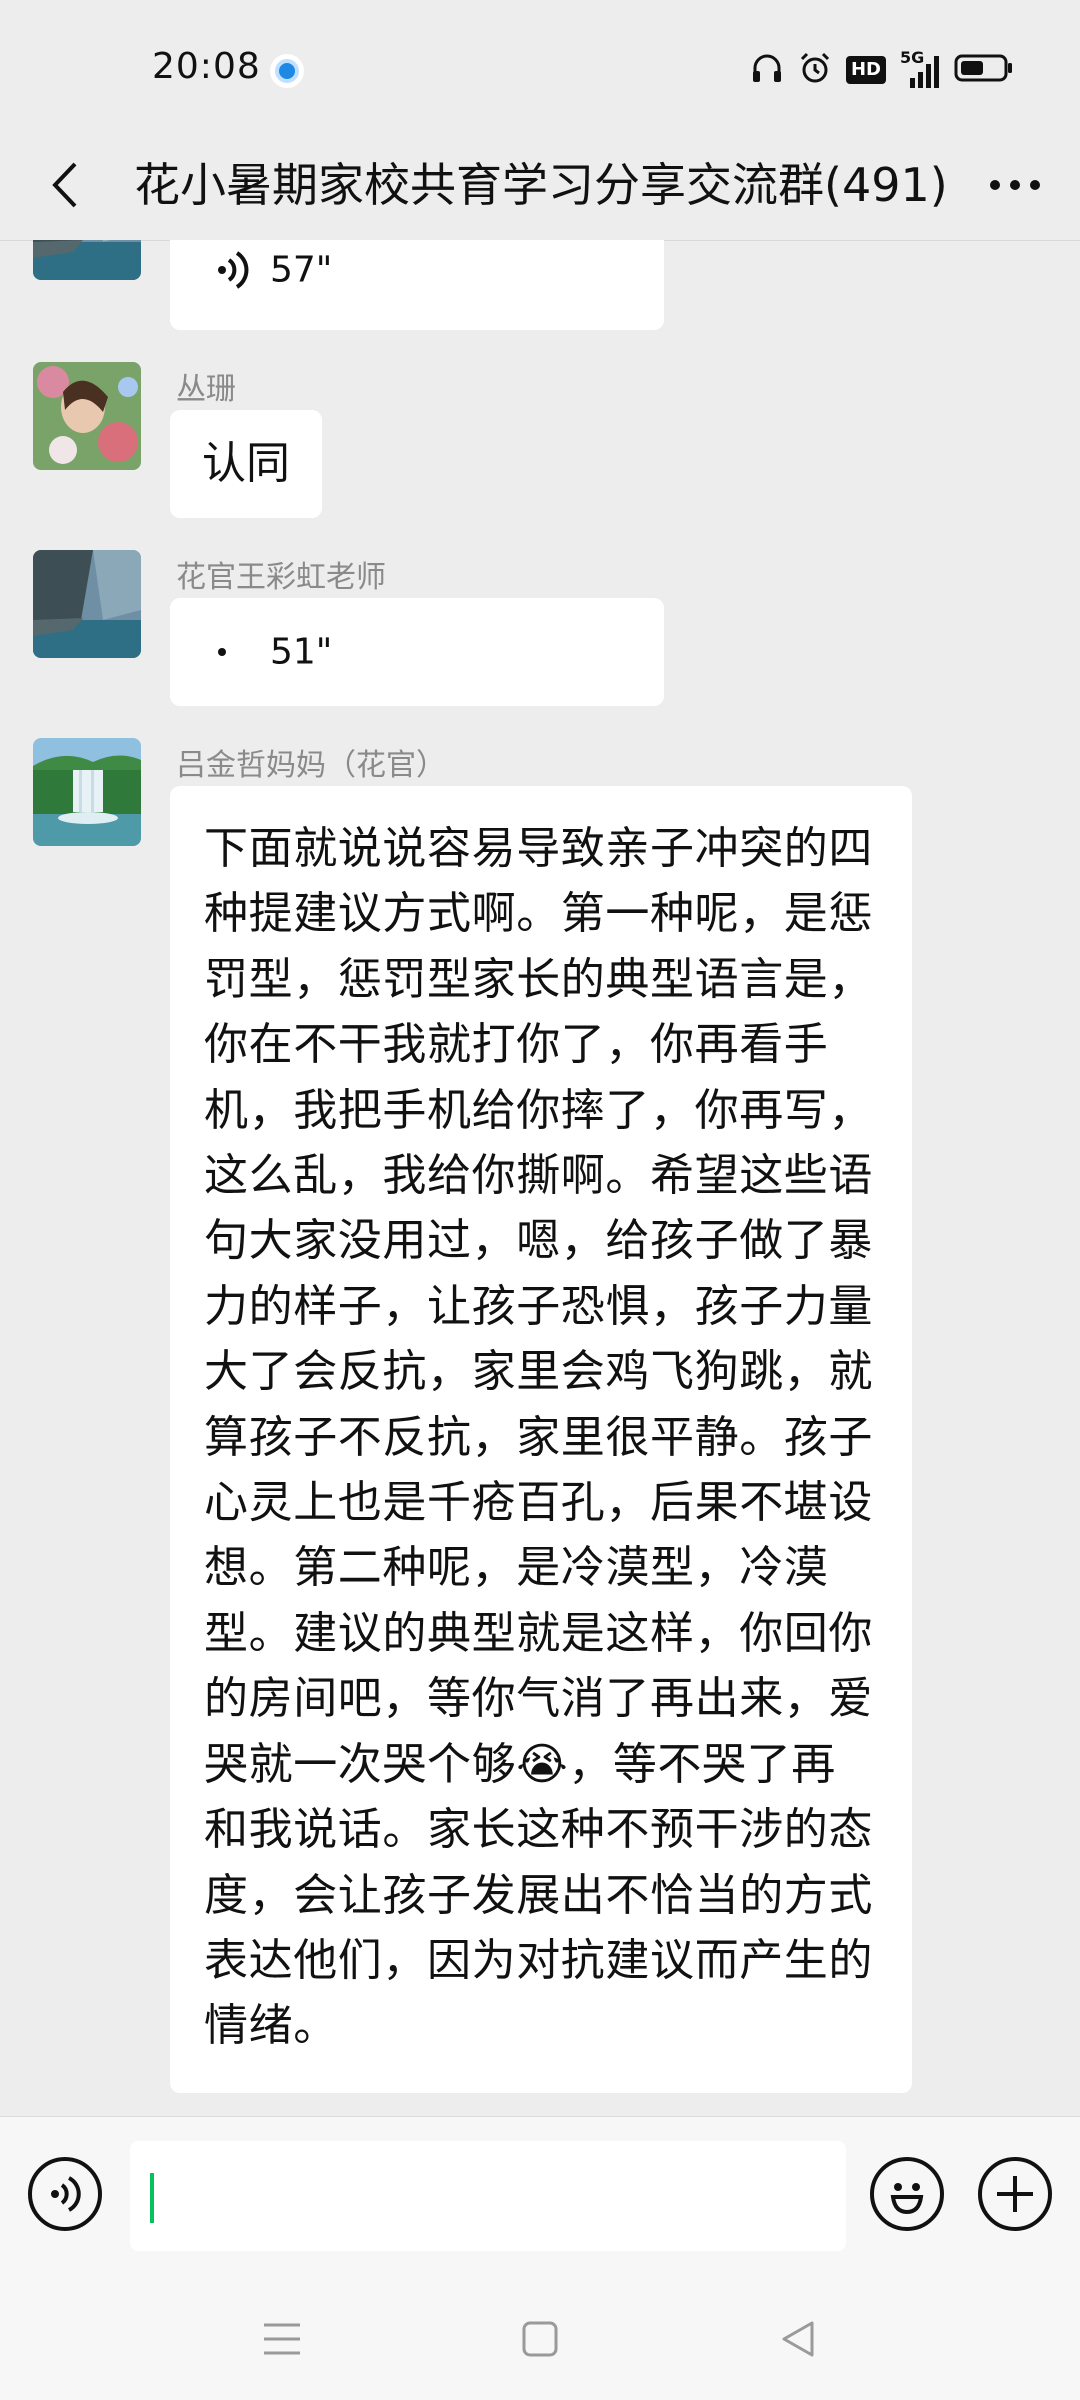  What do you see at coordinates (281, 577) in the screenshot?
I see `sender-name: 花官王彩虹老师` at bounding box center [281, 577].